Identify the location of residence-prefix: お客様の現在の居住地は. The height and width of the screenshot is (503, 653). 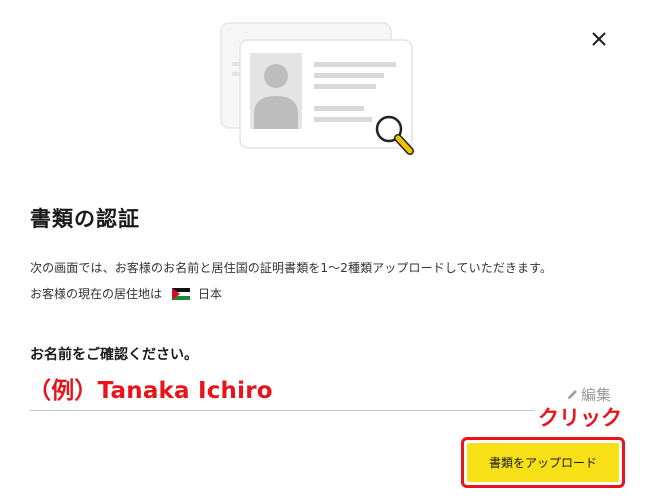
(96, 294).